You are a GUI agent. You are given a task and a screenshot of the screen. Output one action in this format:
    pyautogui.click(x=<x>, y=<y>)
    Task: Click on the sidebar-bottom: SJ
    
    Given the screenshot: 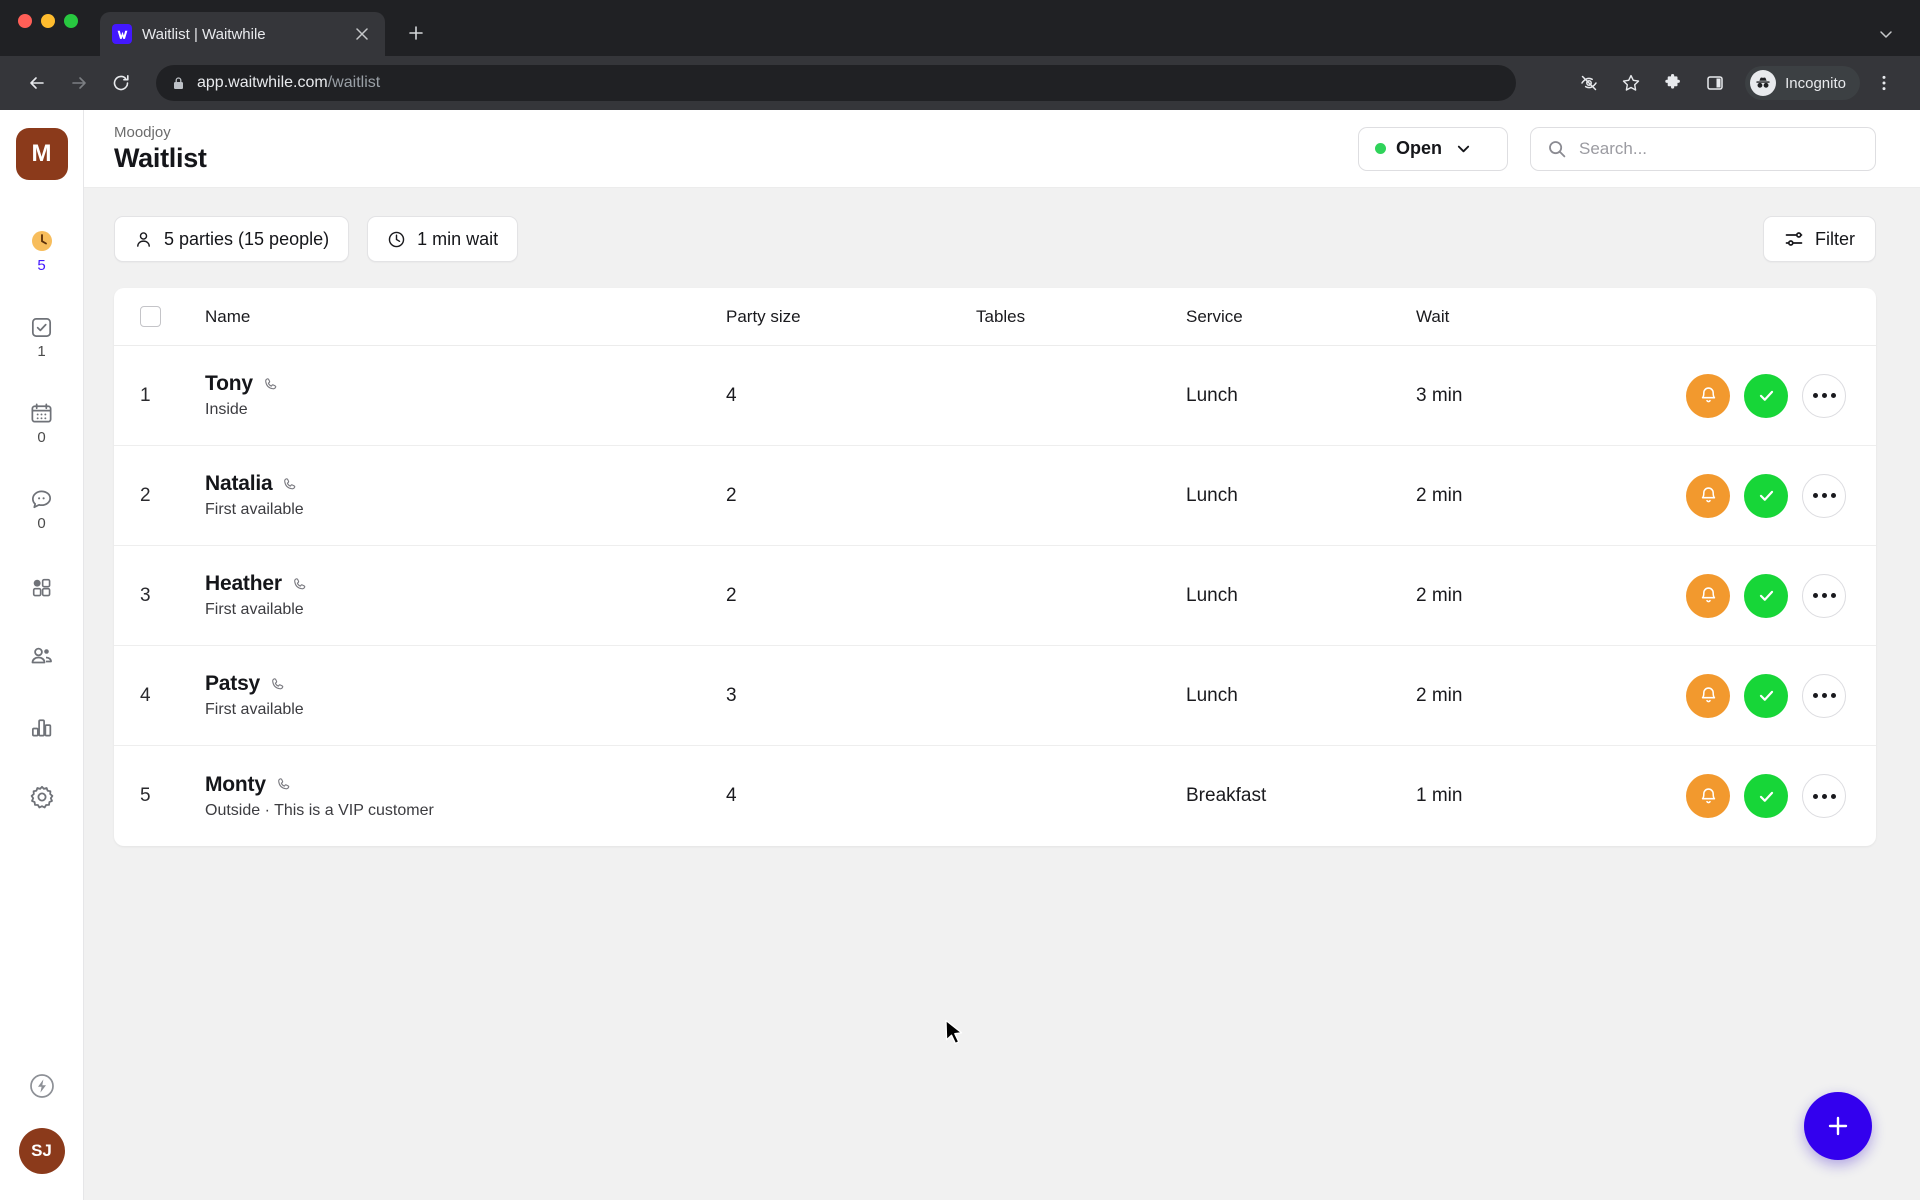 What is the action you would take?
    pyautogui.click(x=41, y=1135)
    